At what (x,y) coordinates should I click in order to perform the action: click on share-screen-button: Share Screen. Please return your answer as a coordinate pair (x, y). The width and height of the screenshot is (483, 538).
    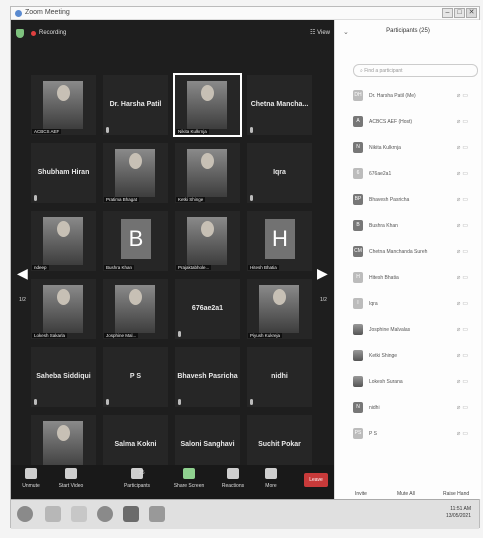
    Looking at the image, I should click on (189, 478).